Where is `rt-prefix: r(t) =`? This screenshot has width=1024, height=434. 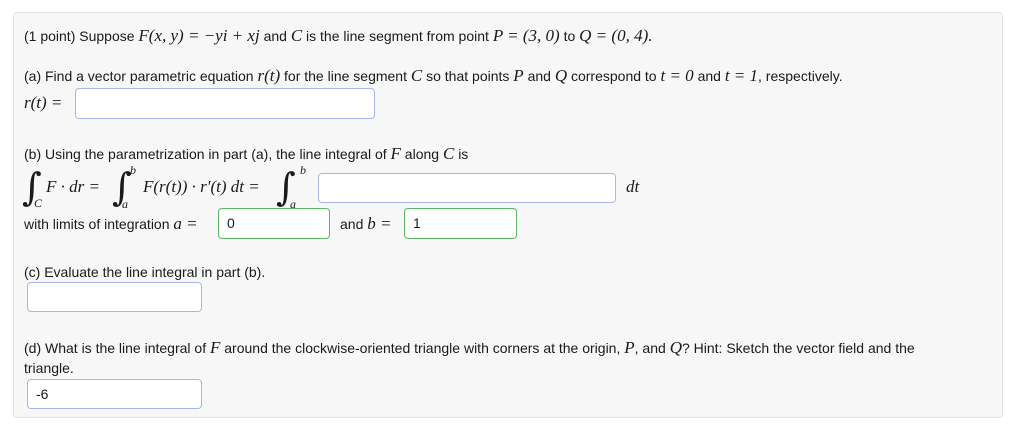 rt-prefix: r(t) = is located at coordinates (43, 102).